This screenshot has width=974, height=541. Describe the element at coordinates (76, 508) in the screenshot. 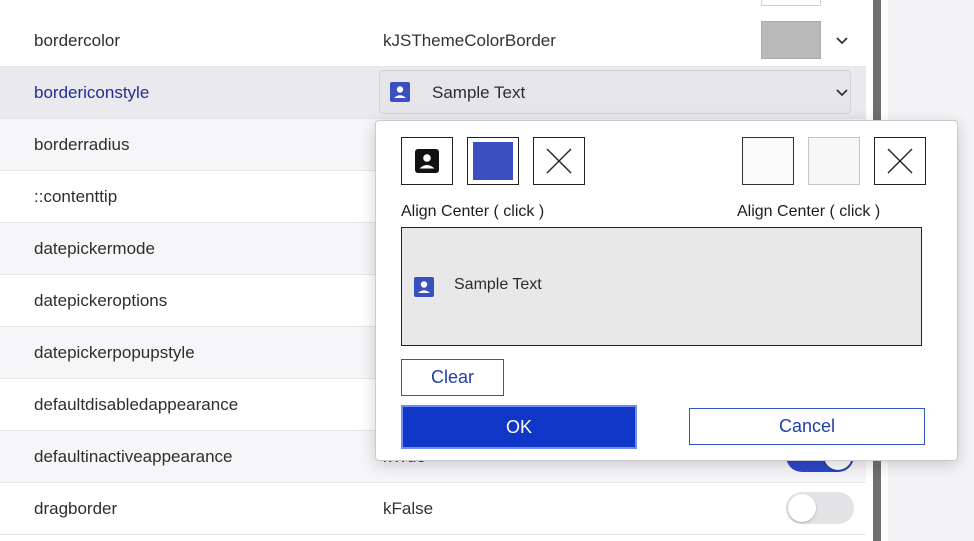

I see `property-name: dragborder` at that location.